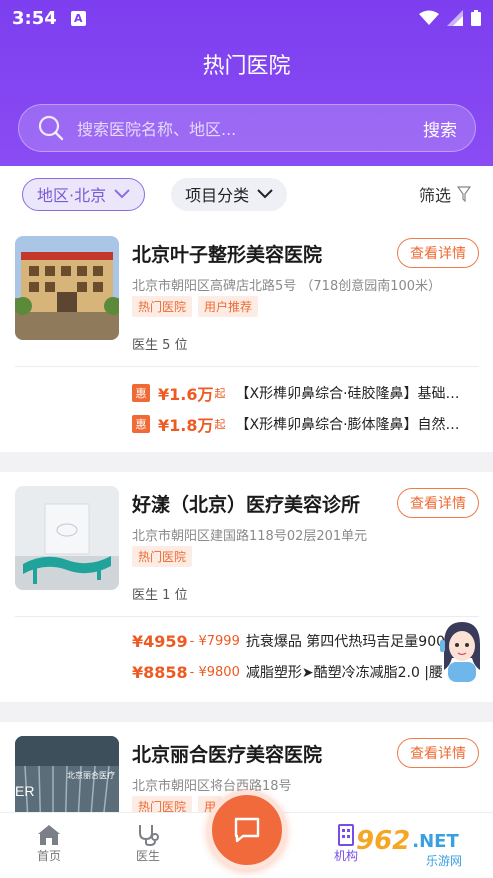  Describe the element at coordinates (345, 642) in the screenshot. I see `deal-title: 抗衰爆品 第四代热玛吉足量900` at that location.